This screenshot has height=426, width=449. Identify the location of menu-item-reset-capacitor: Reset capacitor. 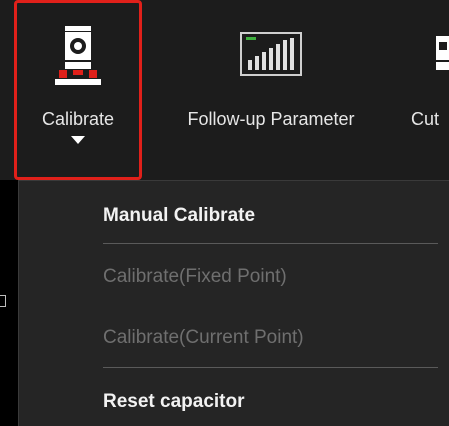
(234, 402).